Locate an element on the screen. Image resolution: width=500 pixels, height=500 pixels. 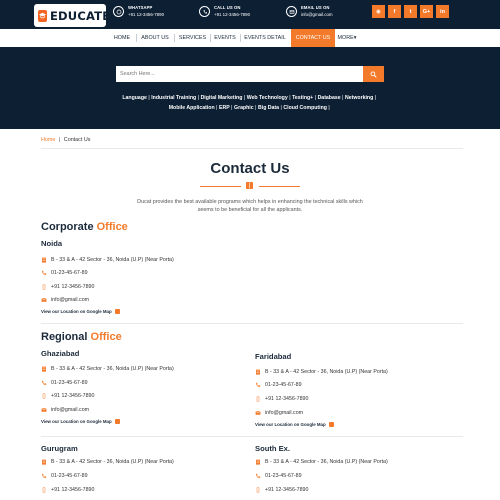
course-tag: Language is located at coordinates (134, 98).